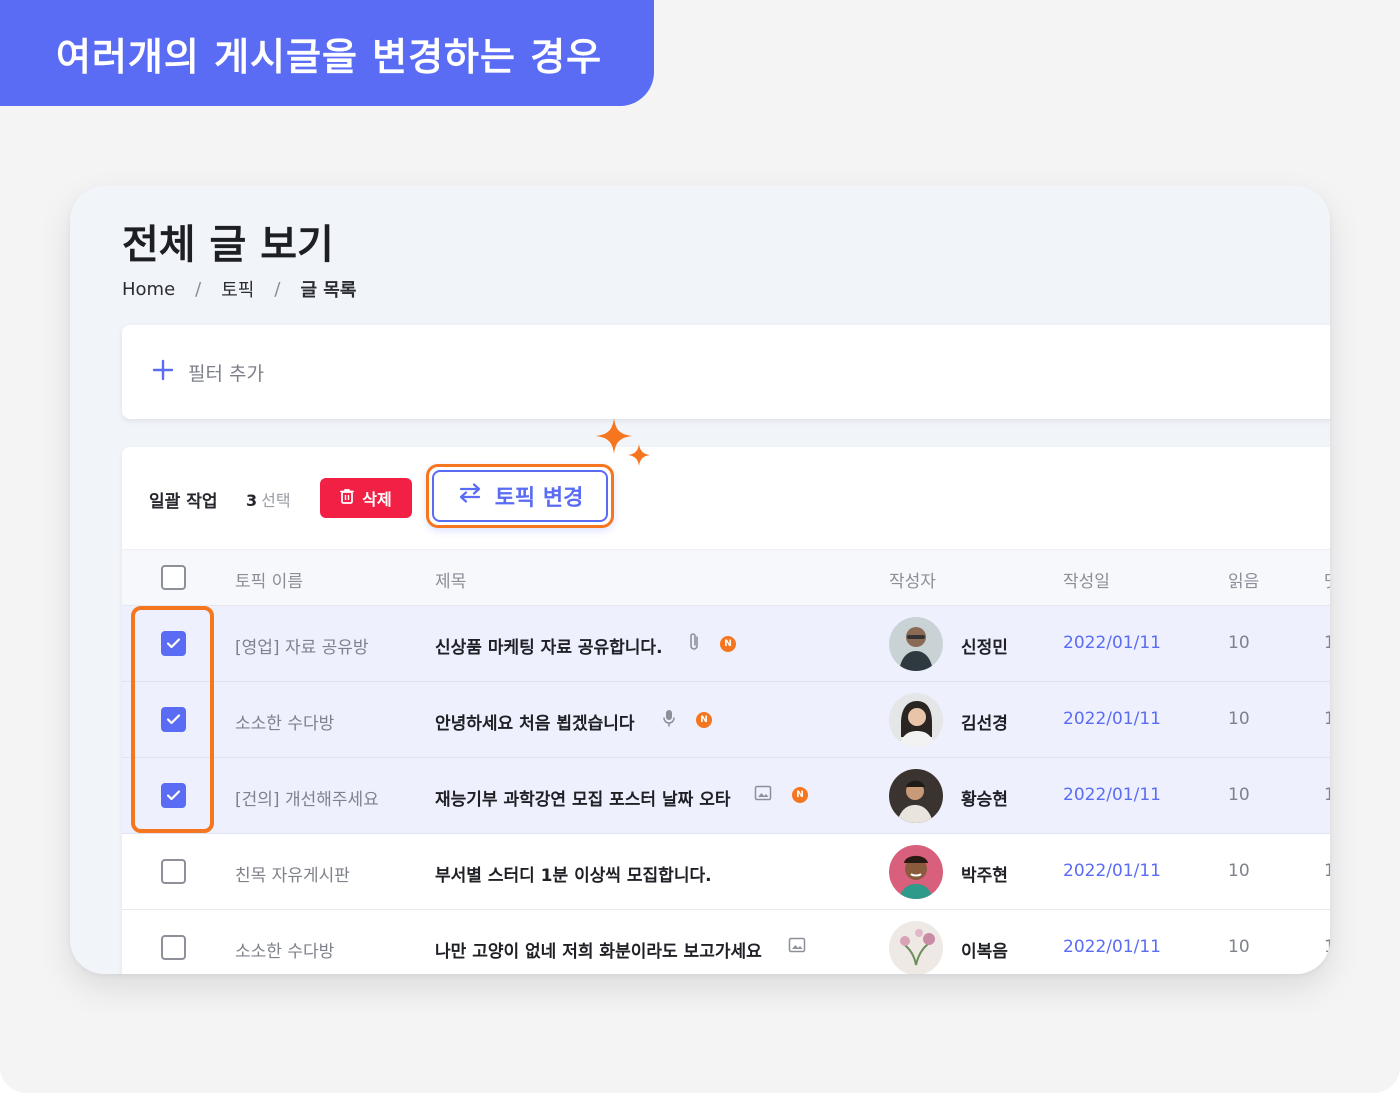 Image resolution: width=1400 pixels, height=1093 pixels. What do you see at coordinates (327, 53) in the screenshot?
I see `banner-caption: 여러개의 게시글을 변경하는 경우` at bounding box center [327, 53].